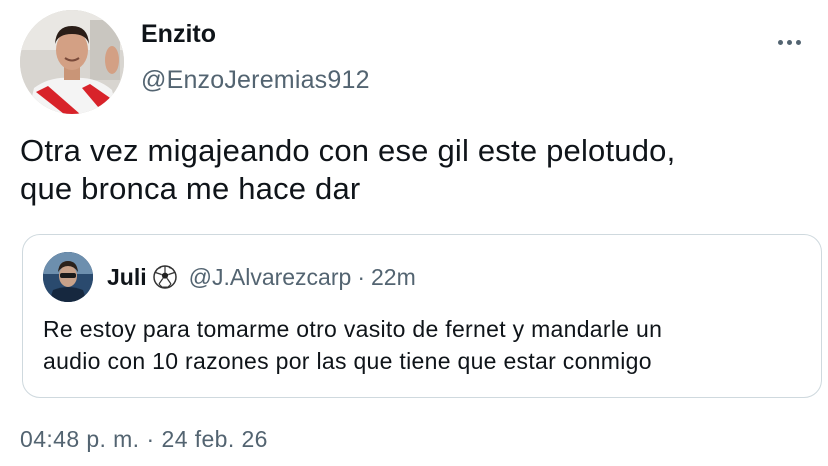  What do you see at coordinates (164, 277) in the screenshot?
I see `soccer-ball-icon` at bounding box center [164, 277].